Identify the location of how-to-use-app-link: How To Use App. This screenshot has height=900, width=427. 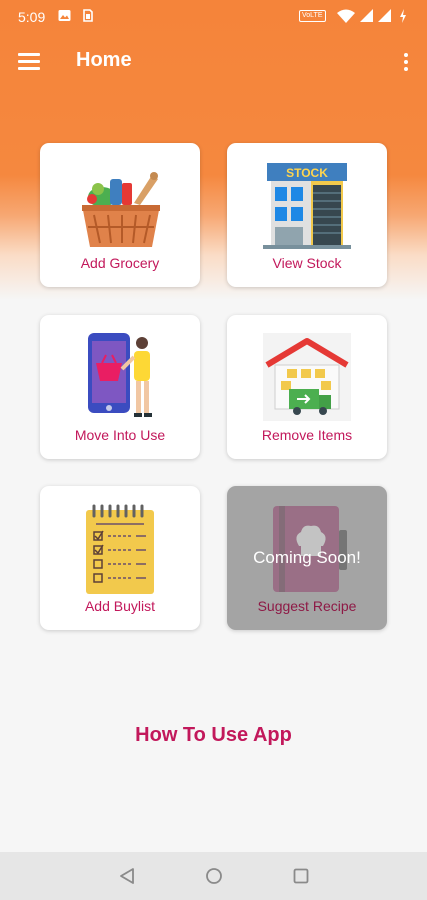
(213, 735).